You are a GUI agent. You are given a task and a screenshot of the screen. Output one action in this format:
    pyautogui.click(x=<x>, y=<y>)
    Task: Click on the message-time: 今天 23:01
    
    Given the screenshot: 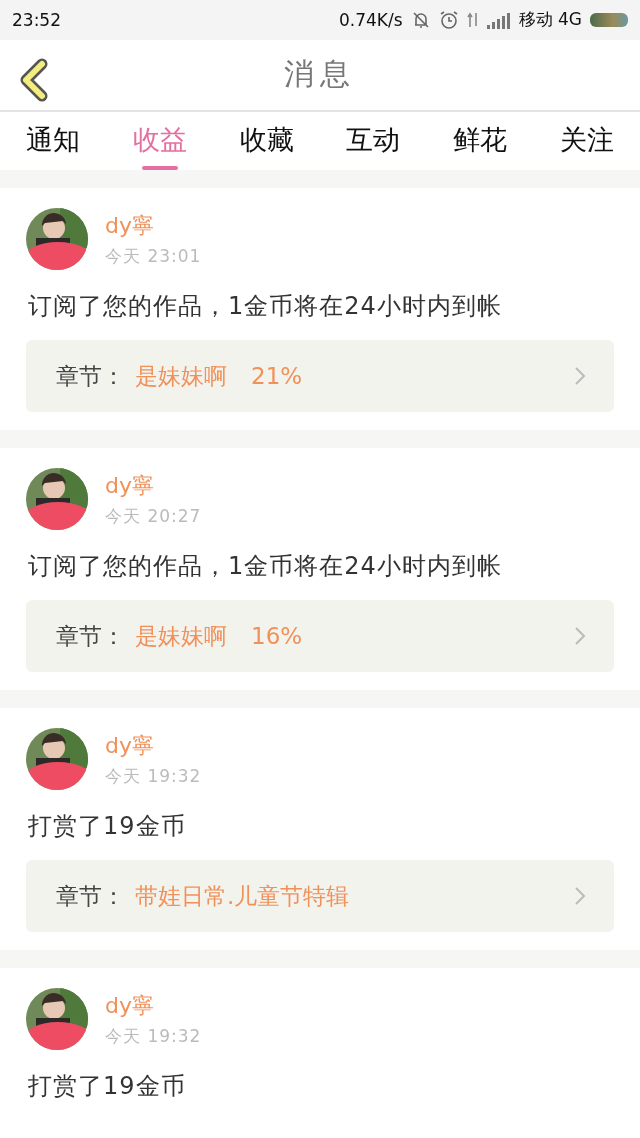 What is the action you would take?
    pyautogui.click(x=153, y=256)
    